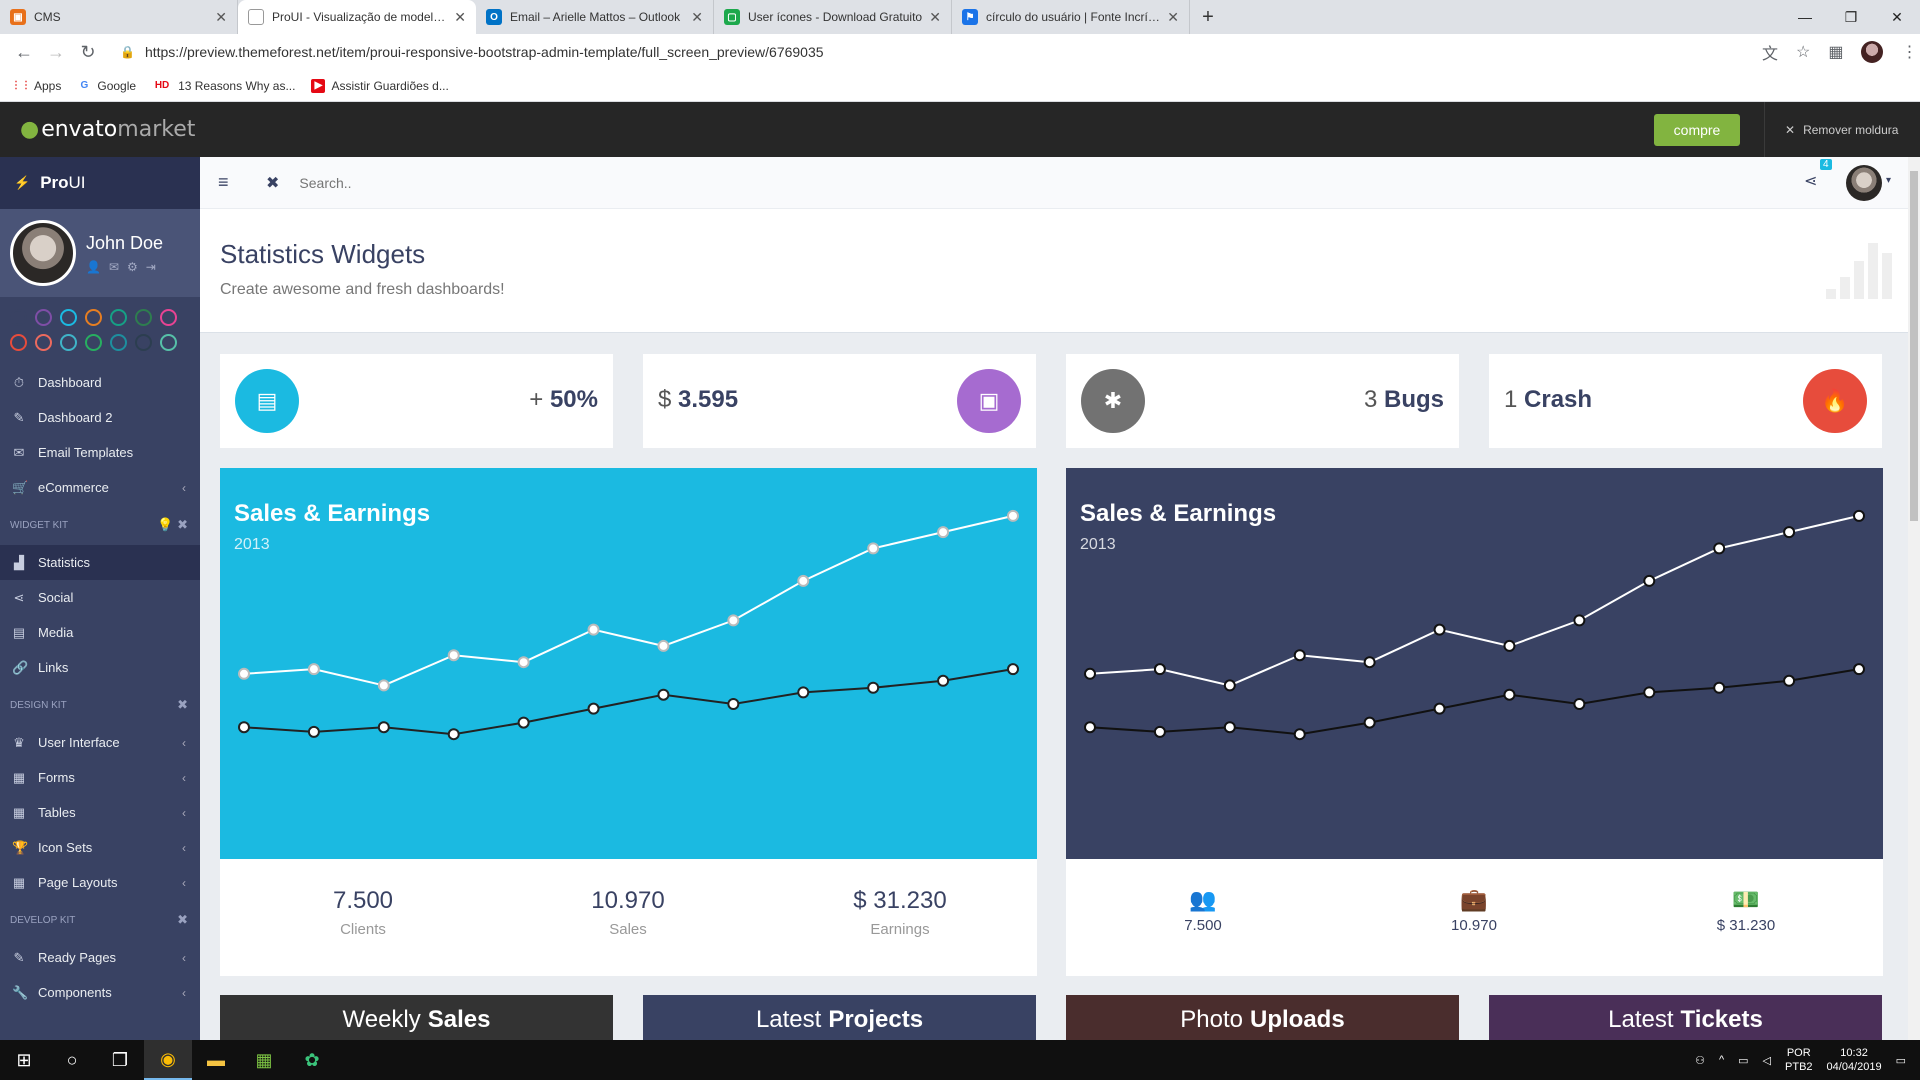 The height and width of the screenshot is (1080, 1920). Describe the element at coordinates (100, 957) in the screenshot. I see `sidebar-item-ready-pages: ✎ Ready Pages ‹` at that location.